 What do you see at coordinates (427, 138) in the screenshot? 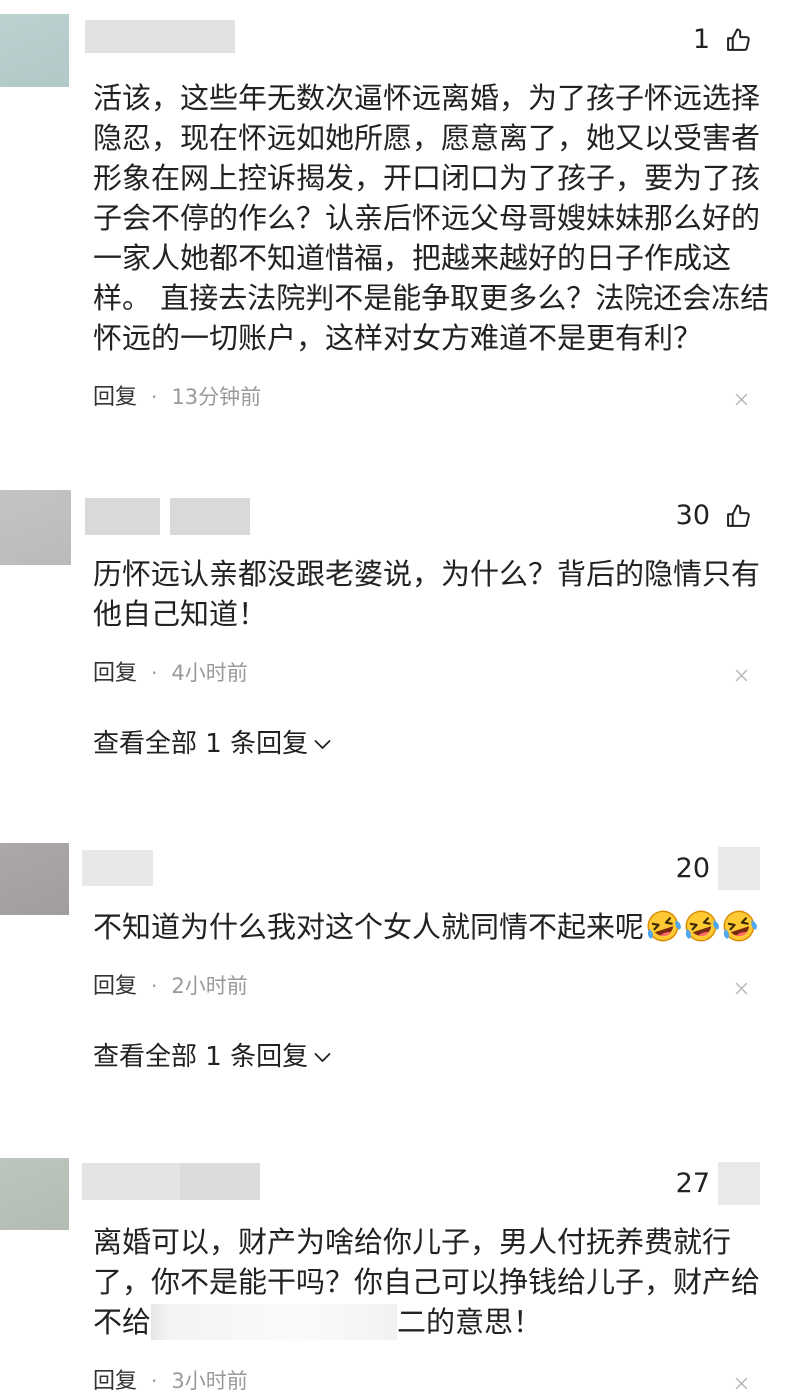
I see `comment-text-line: 隐忍，现在怀远如她所愿，愿意离了，她又以受害者` at bounding box center [427, 138].